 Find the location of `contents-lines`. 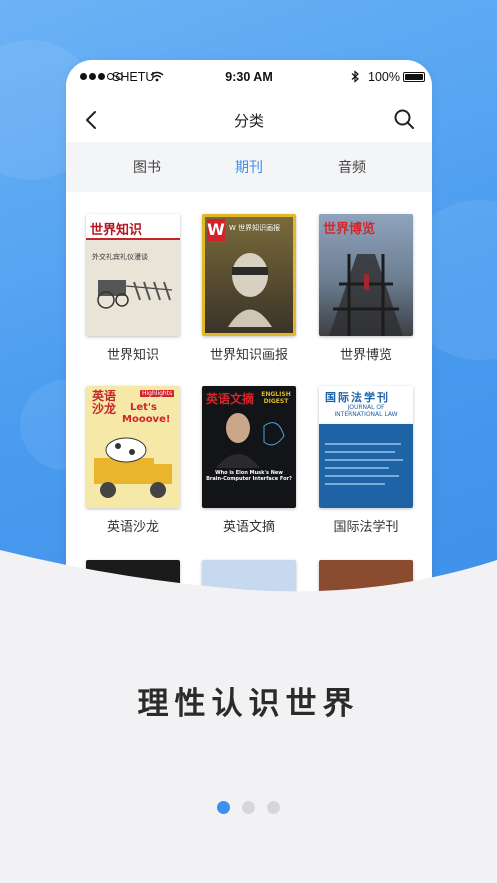

contents-lines is located at coordinates (364, 464).